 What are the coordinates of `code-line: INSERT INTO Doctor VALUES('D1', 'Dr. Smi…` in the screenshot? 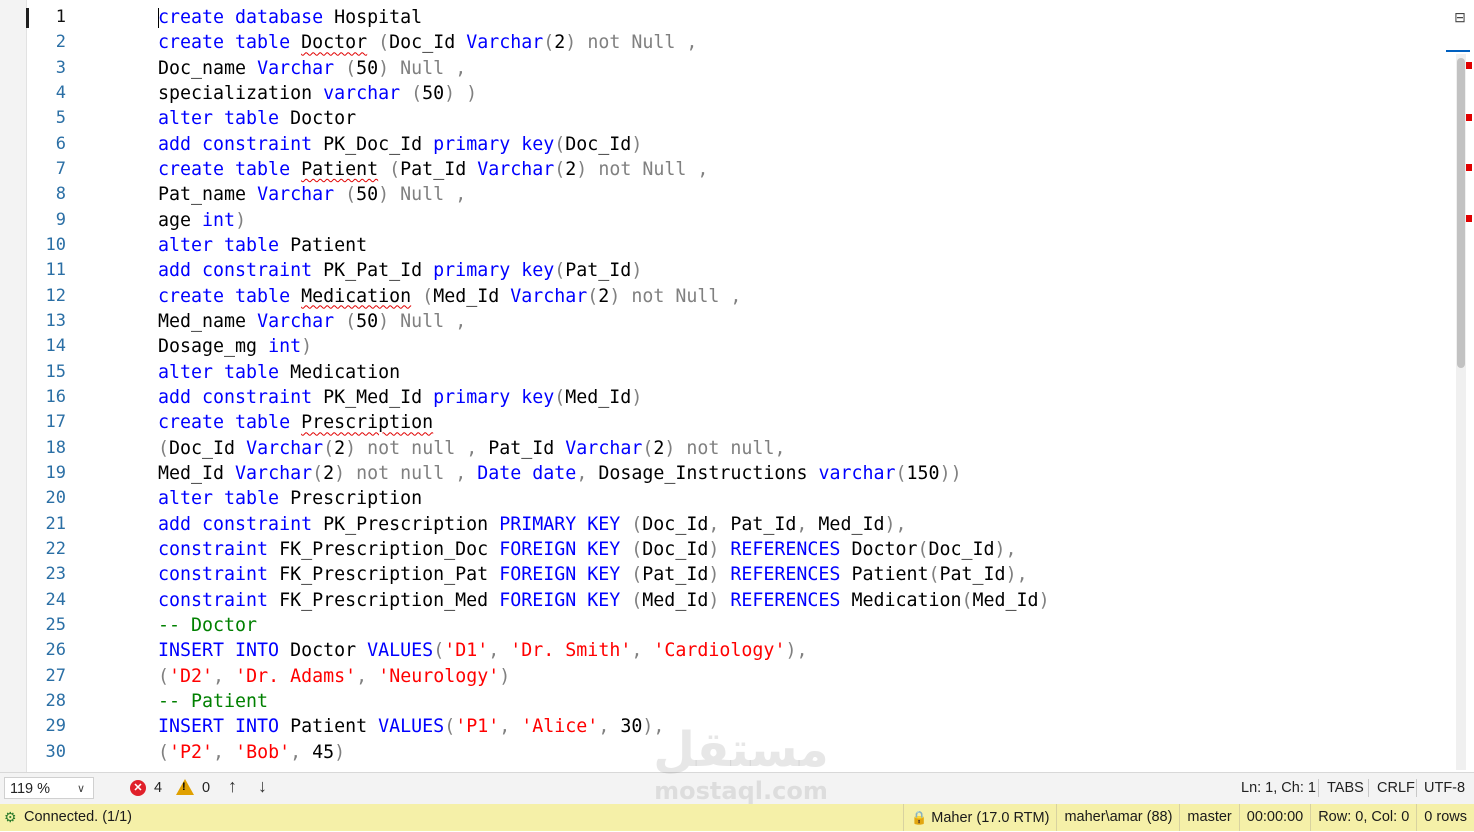 It's located at (801, 650).